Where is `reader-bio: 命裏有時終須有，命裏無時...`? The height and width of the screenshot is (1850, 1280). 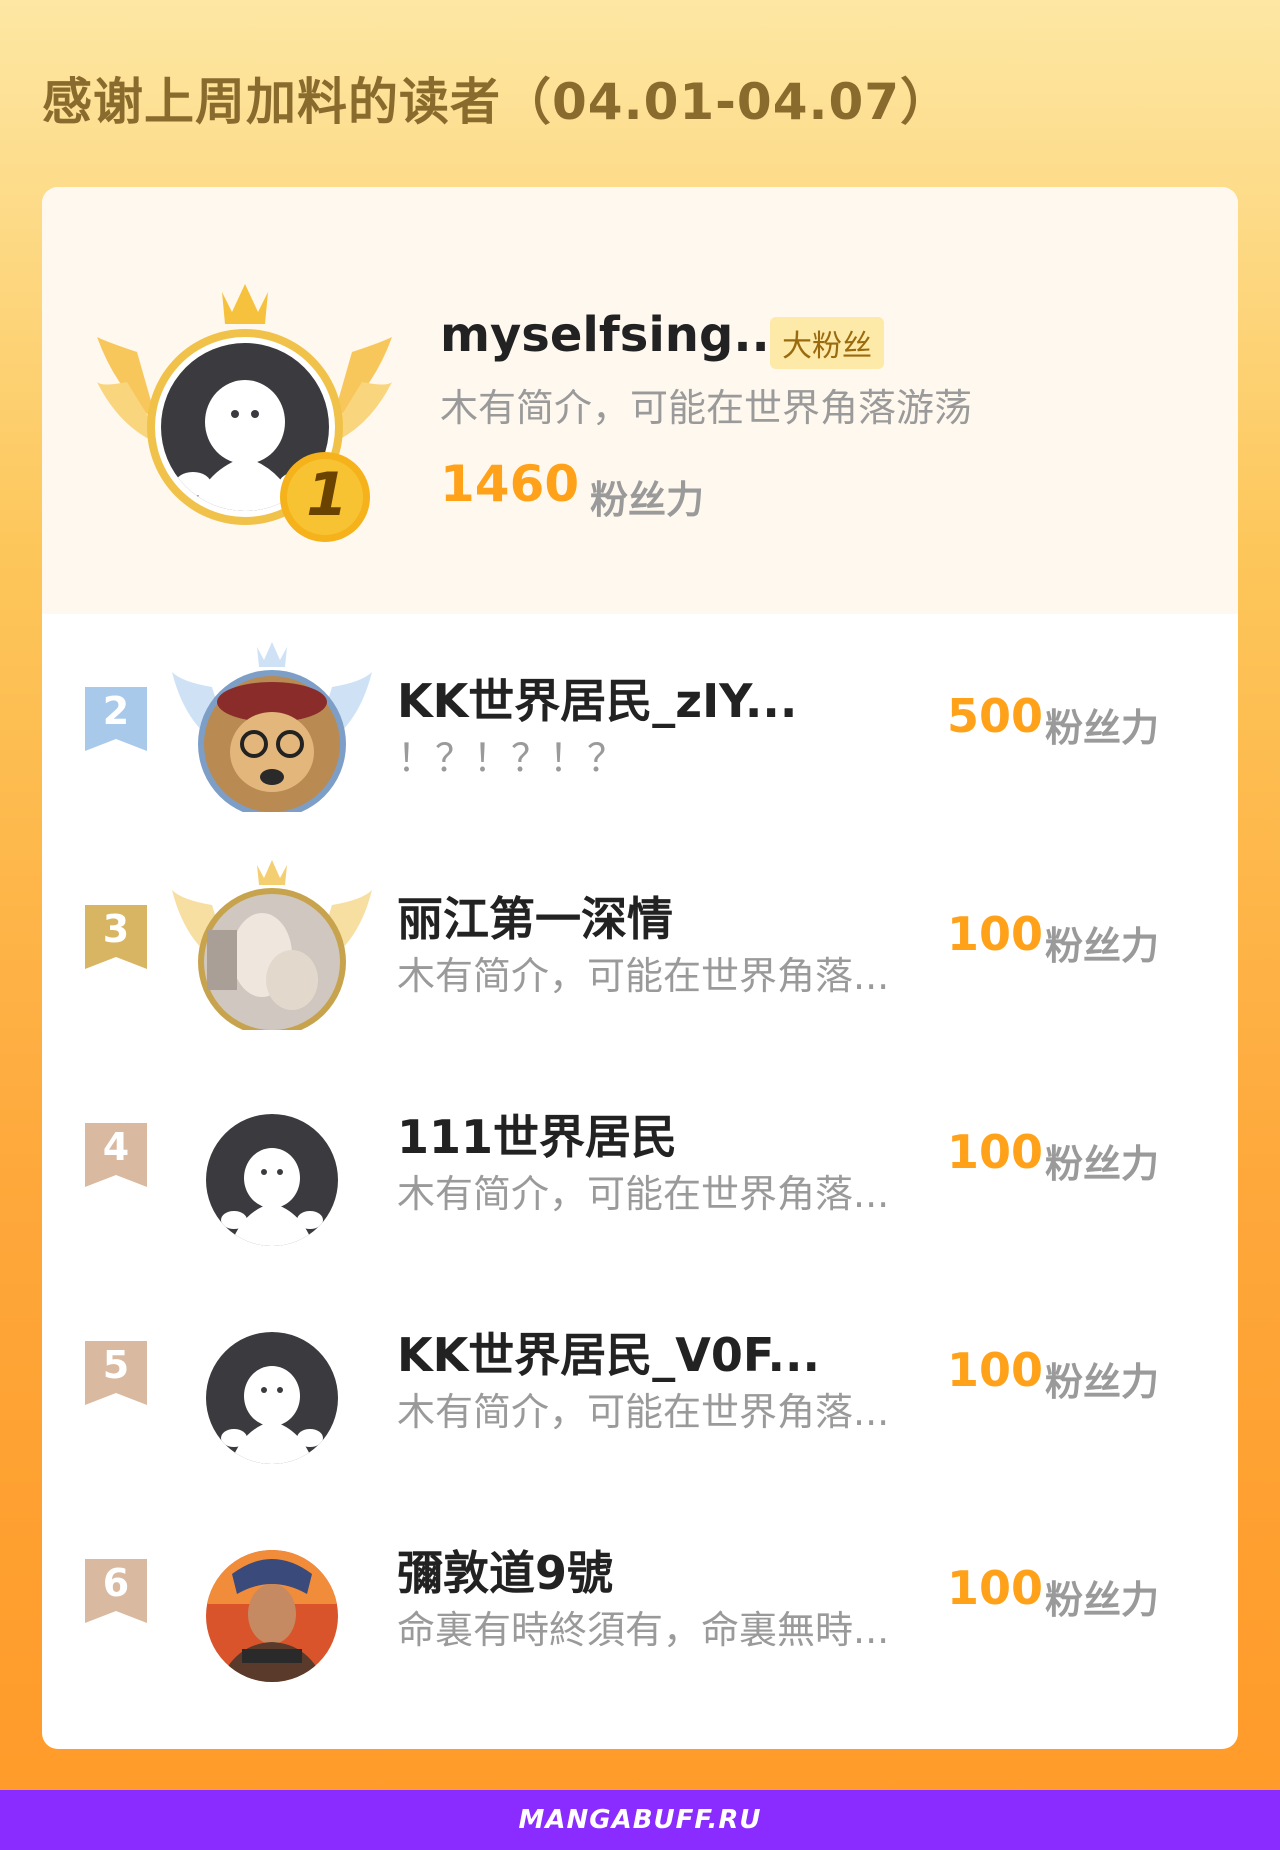 reader-bio: 命裏有時終須有，命裏無時... is located at coordinates (643, 1630).